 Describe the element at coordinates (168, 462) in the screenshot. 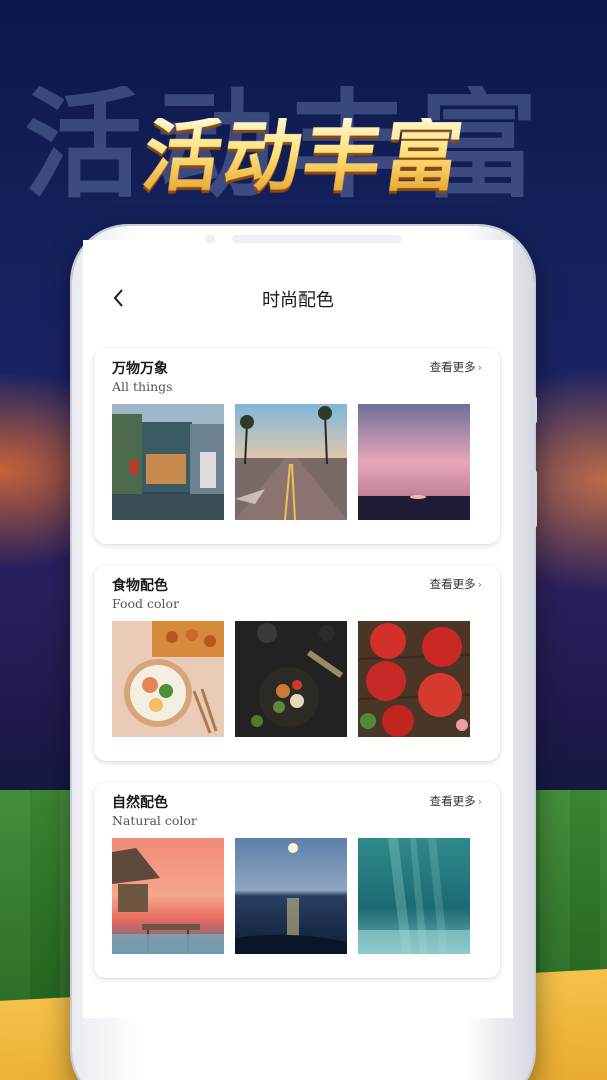

I see `street-storefront-photo` at that location.